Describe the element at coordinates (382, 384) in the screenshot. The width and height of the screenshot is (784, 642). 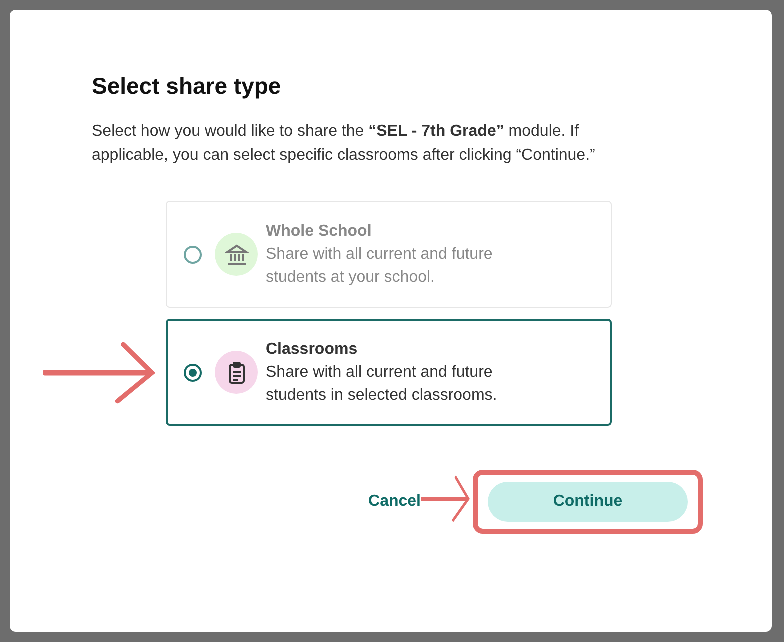
I see `option-description: Share with all current and future students in selected classrooms.` at that location.